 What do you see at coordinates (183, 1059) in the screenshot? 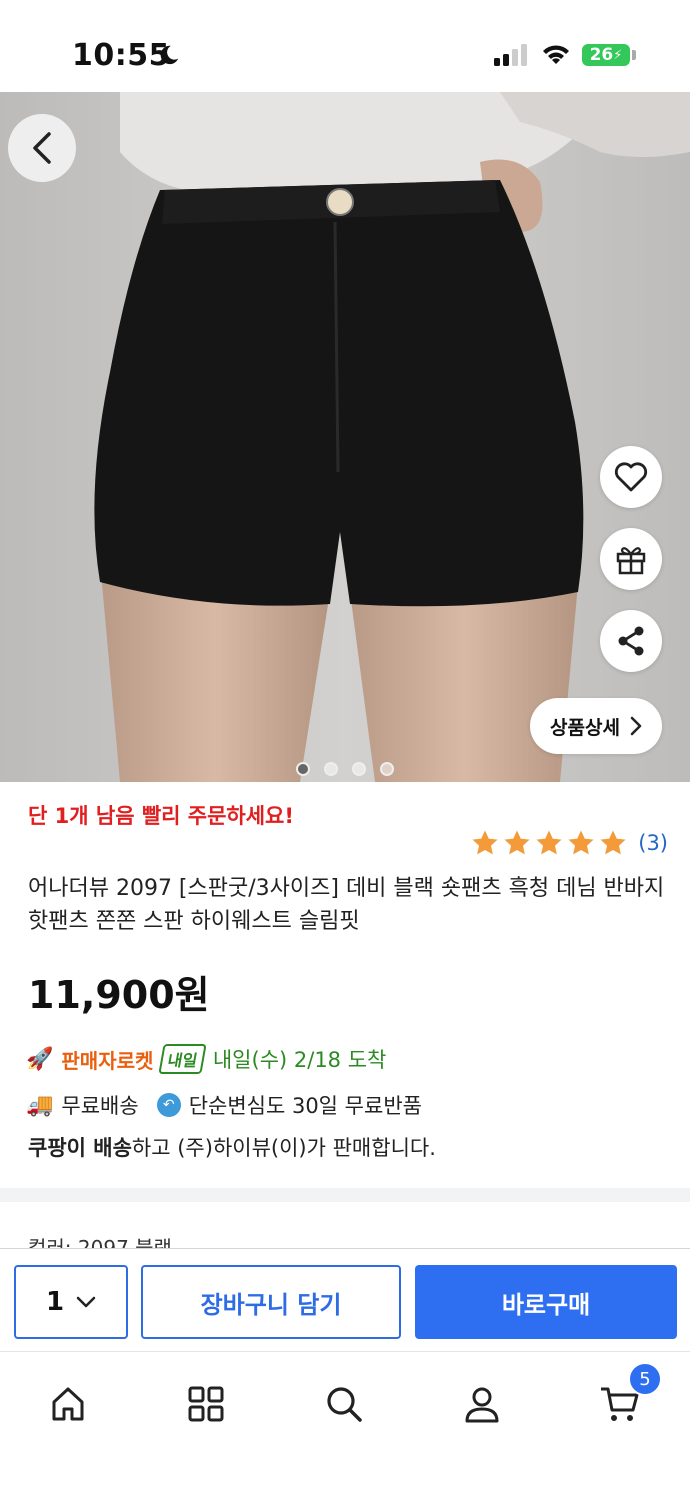
I see `tomorrow-badge: 내일` at bounding box center [183, 1059].